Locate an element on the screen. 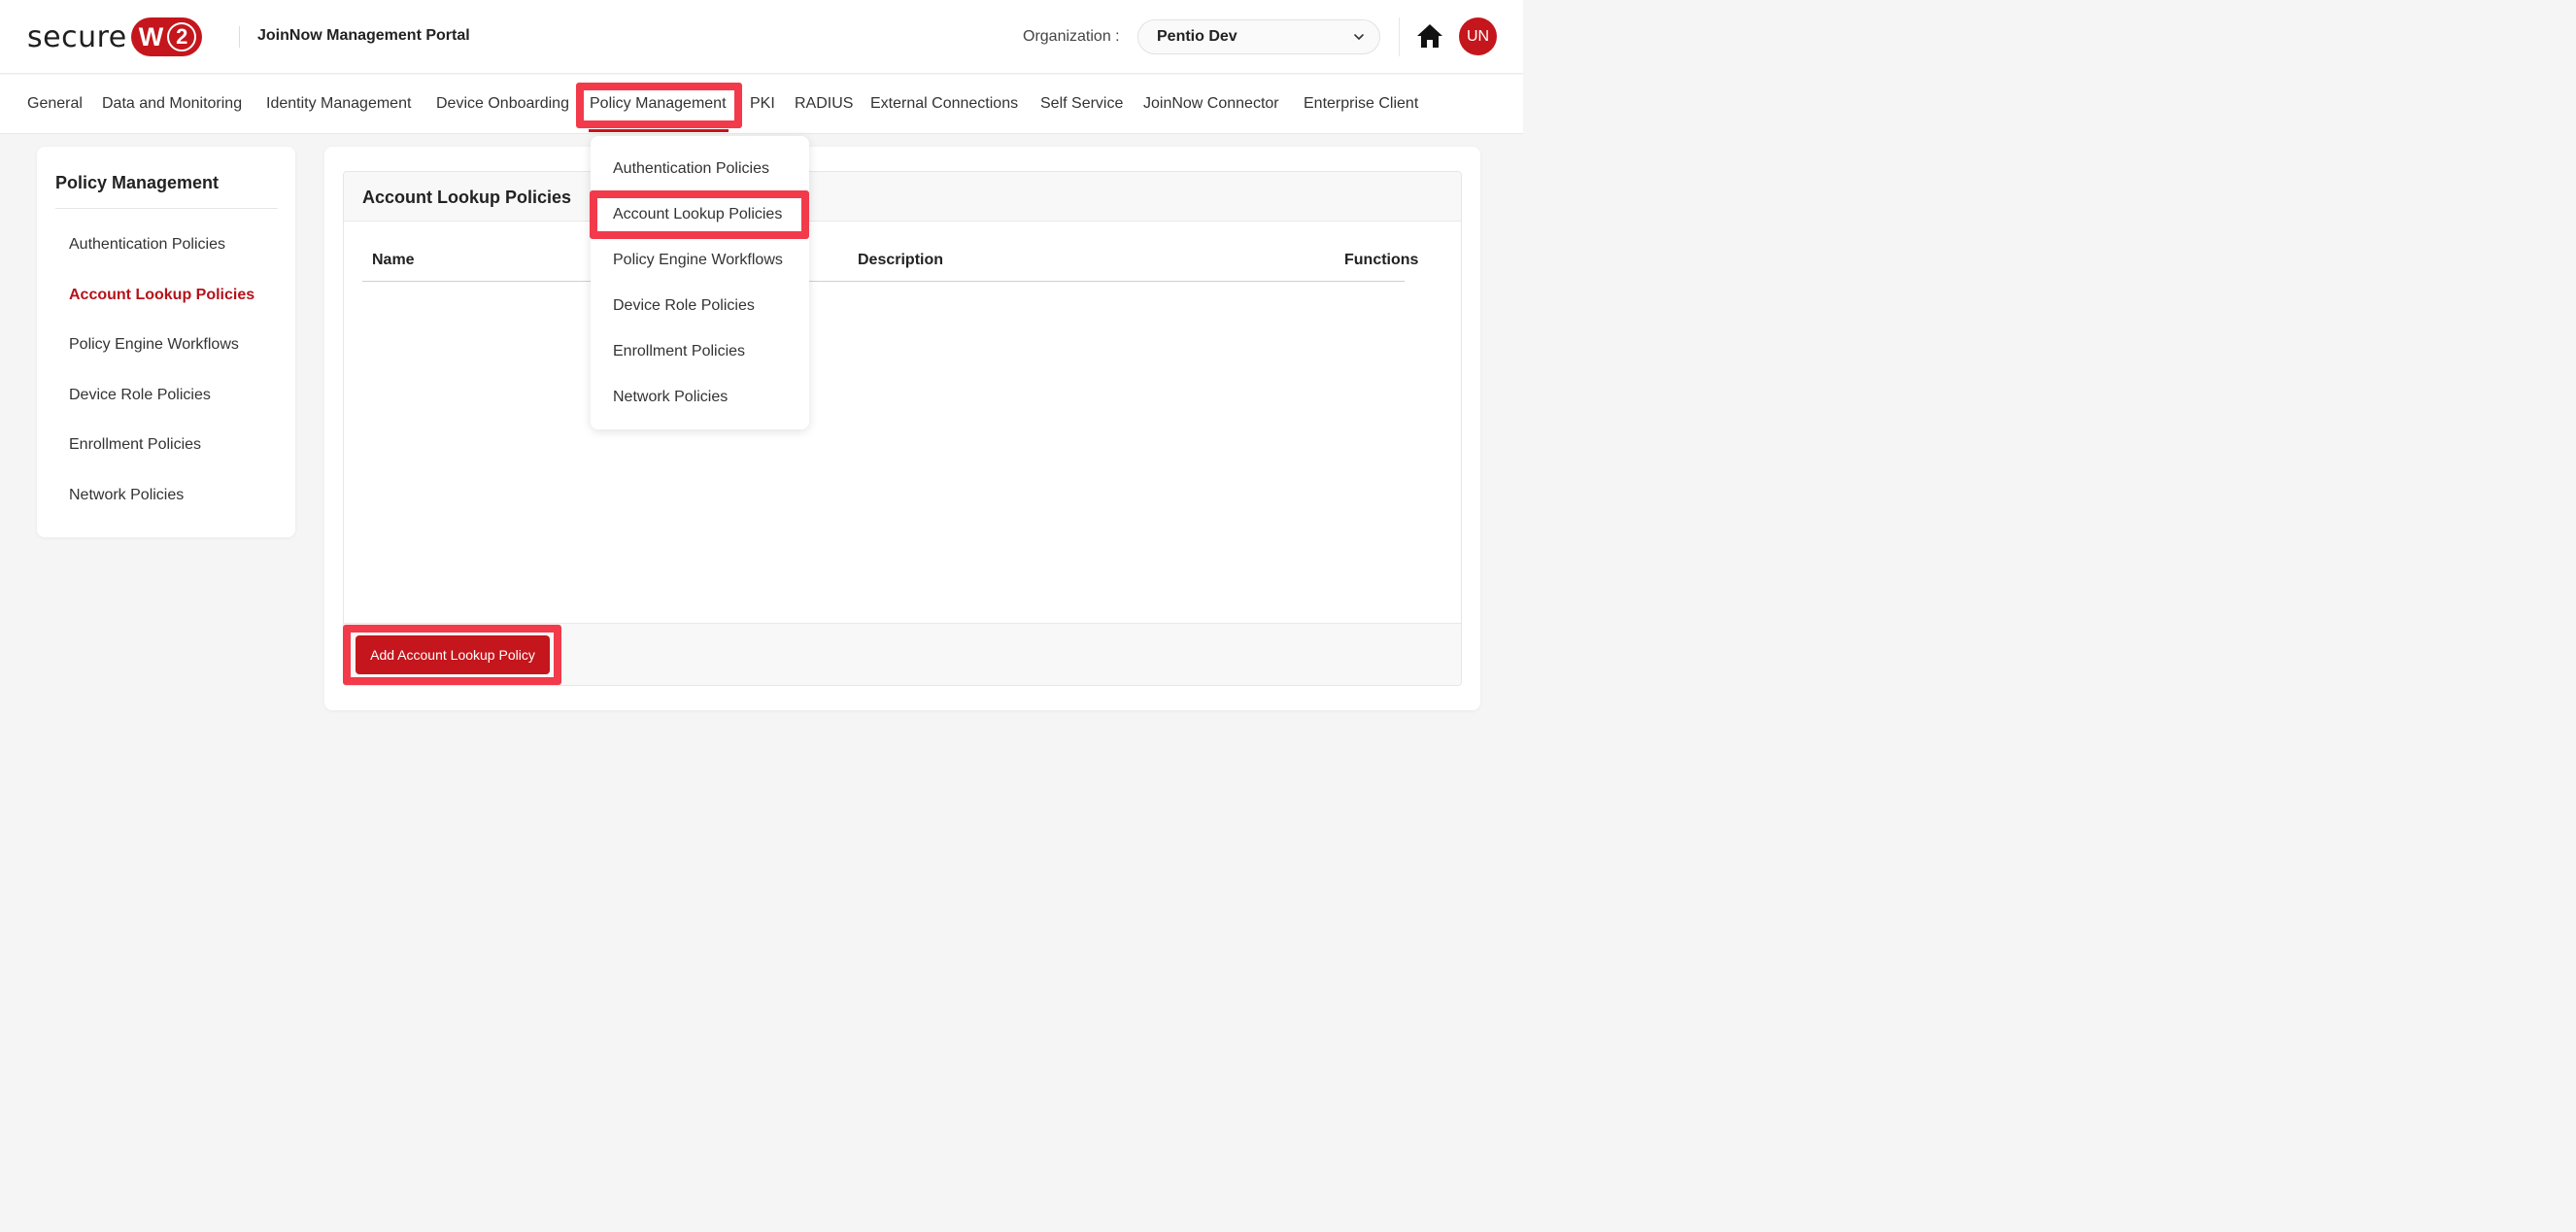 Image resolution: width=2576 pixels, height=1232 pixels. nav-enterprise-client: Enterprise Client is located at coordinates (1361, 104).